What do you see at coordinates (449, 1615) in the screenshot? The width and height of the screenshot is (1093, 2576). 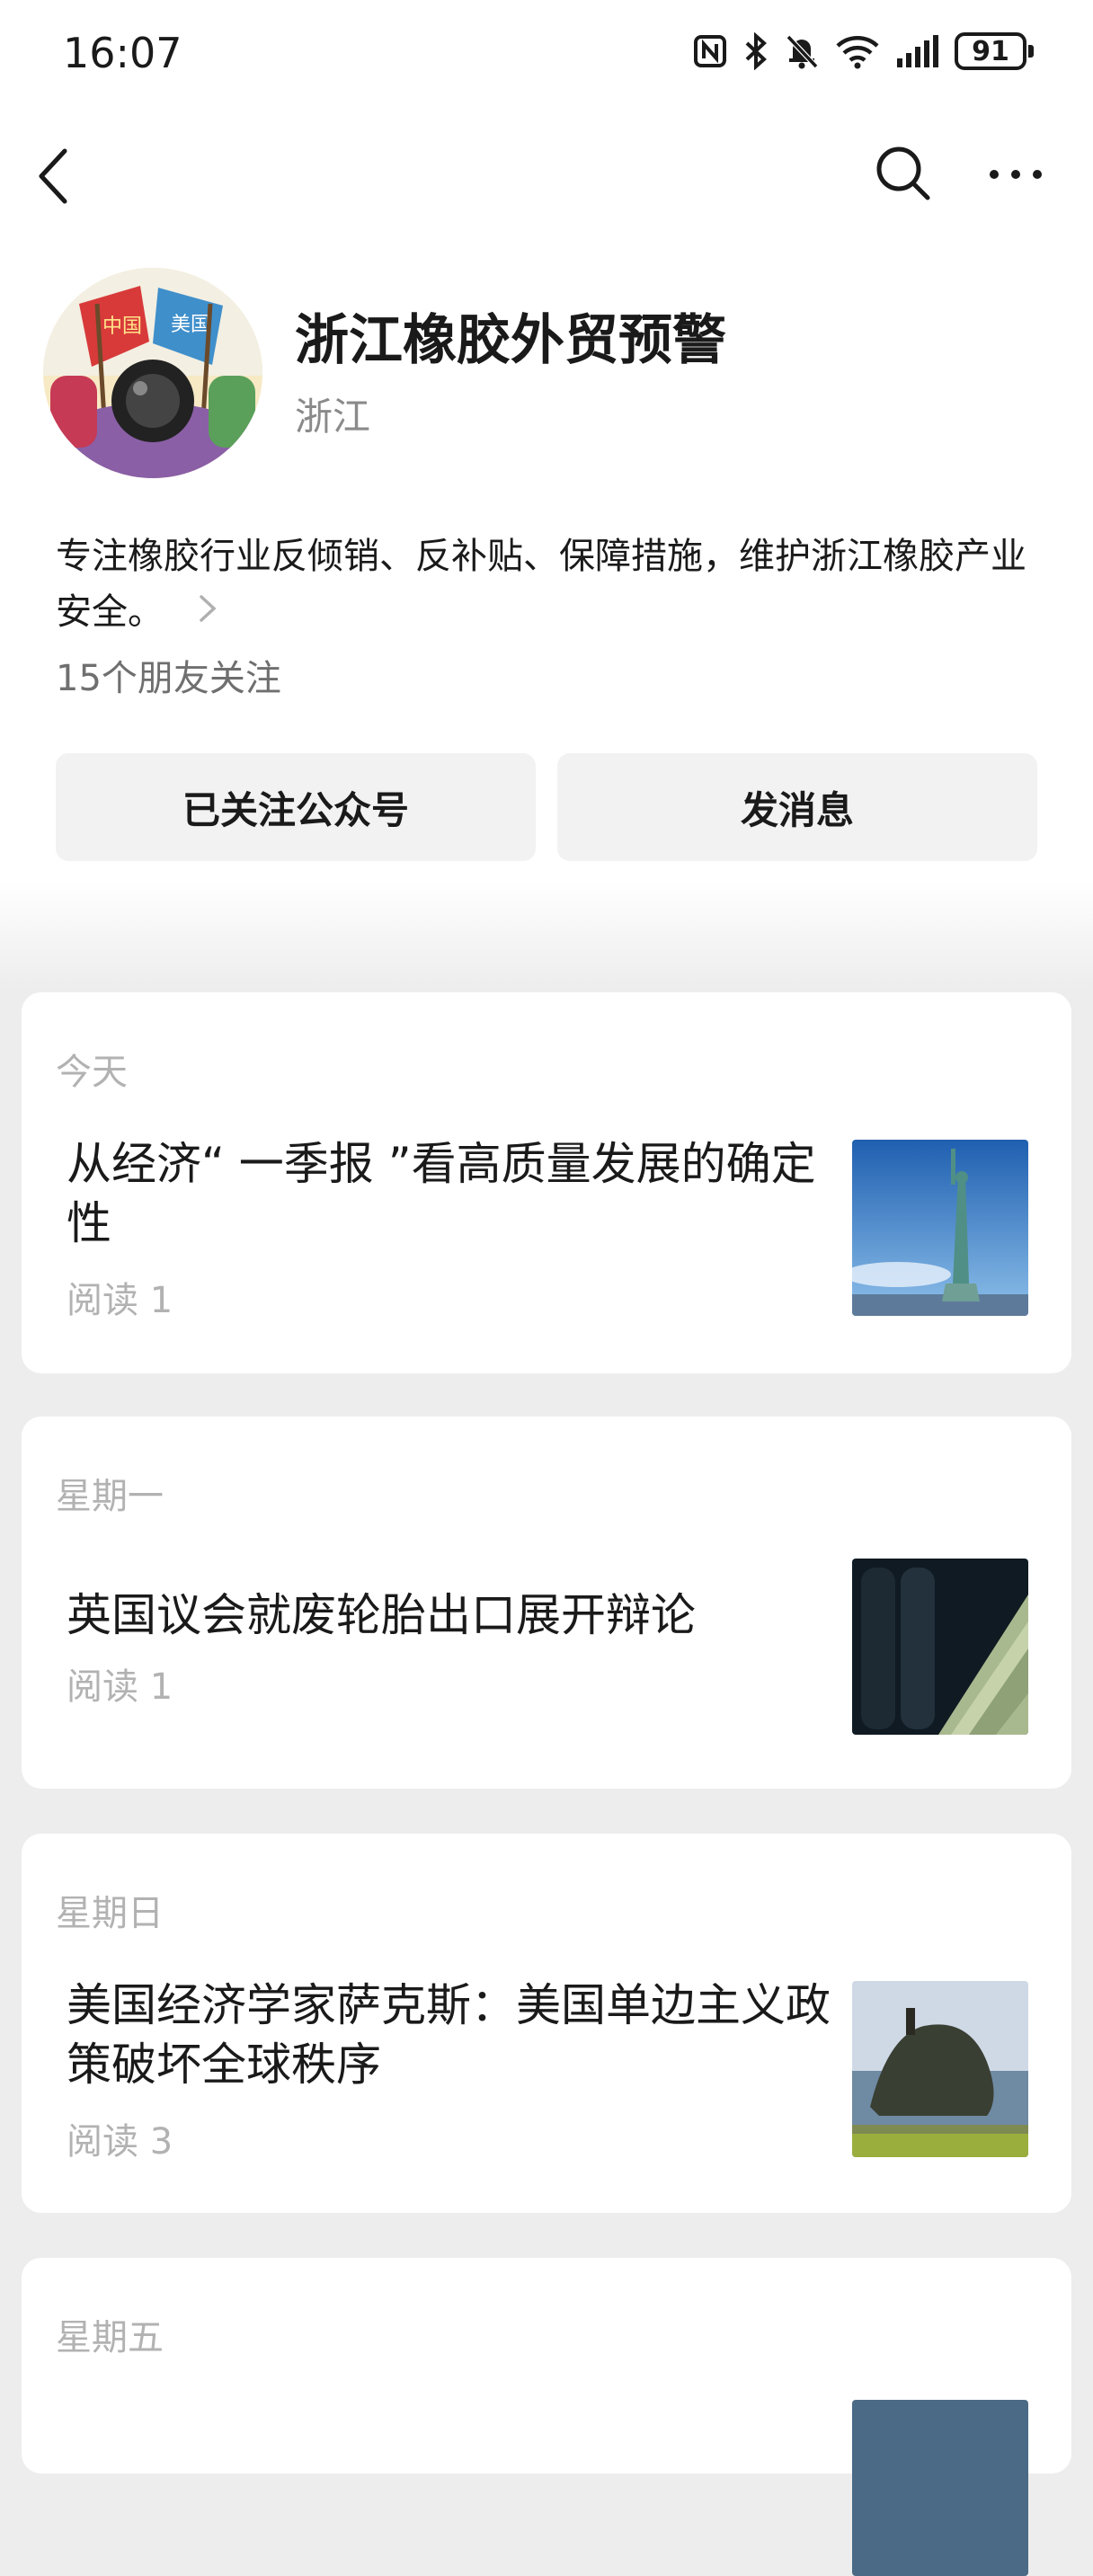 I see `article-title: 英国议会就废轮胎出口展开辩论` at bounding box center [449, 1615].